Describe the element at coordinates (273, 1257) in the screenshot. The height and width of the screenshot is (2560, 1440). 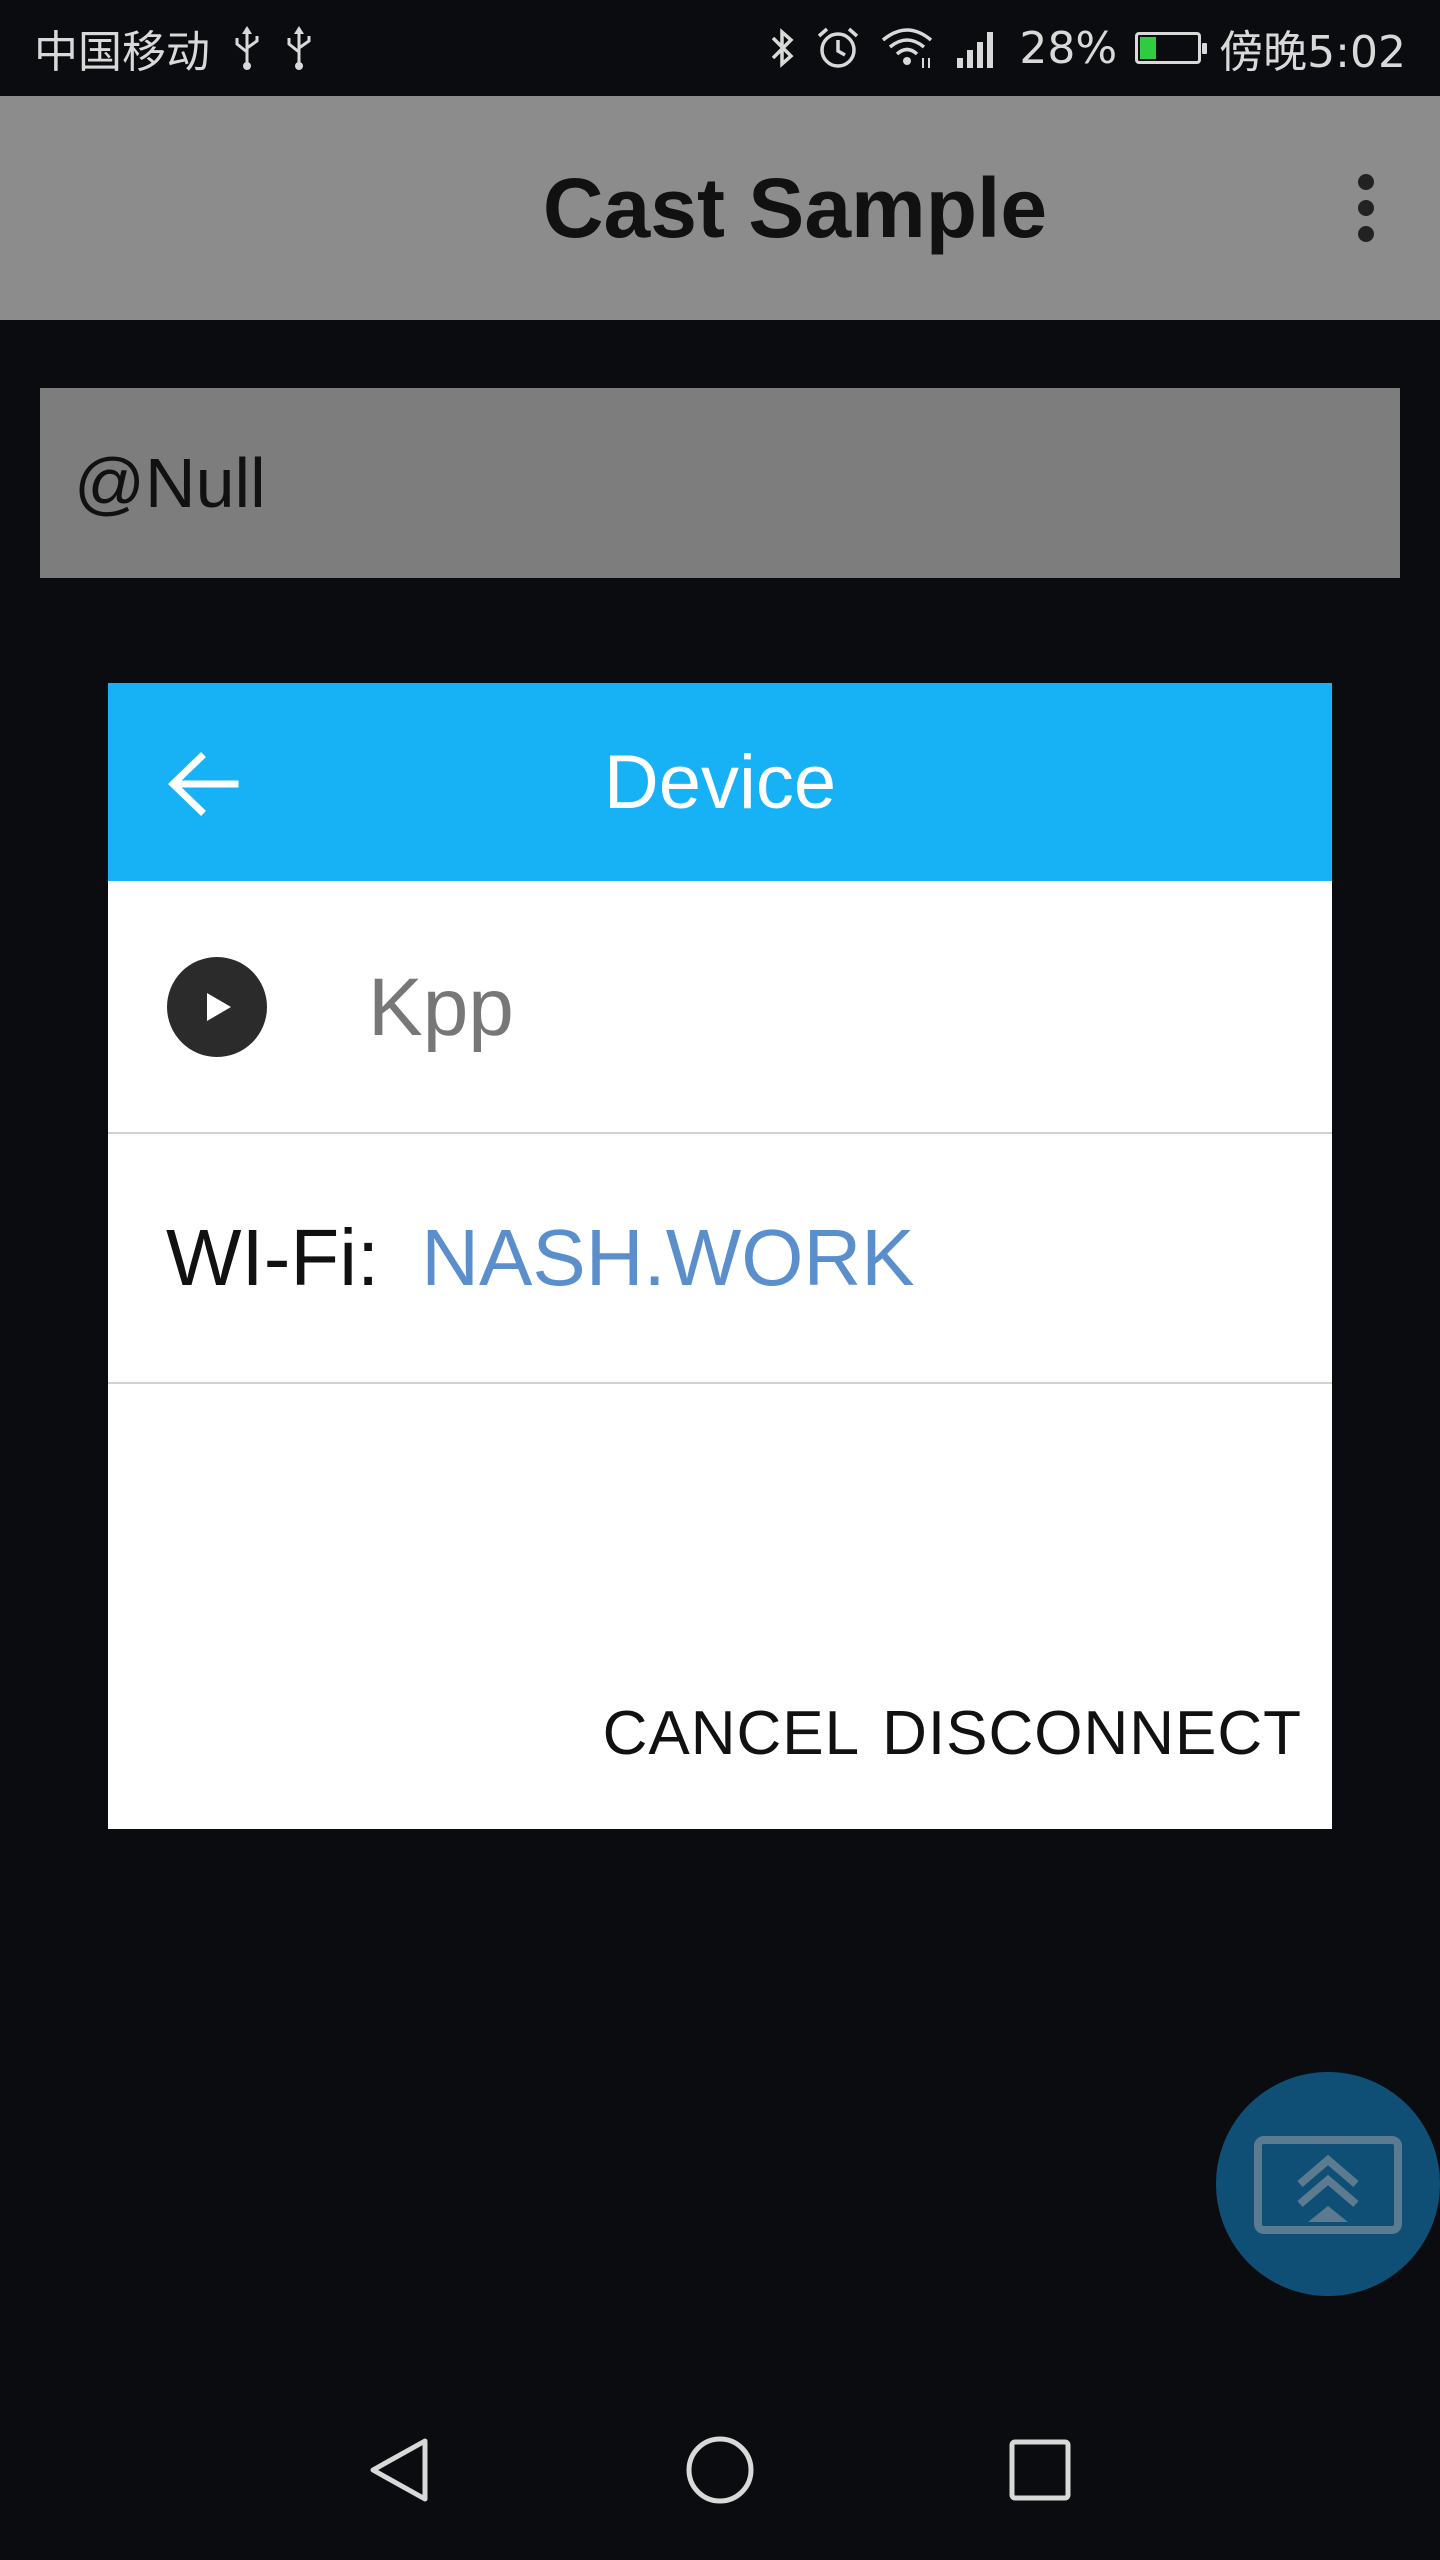
I see `wifi-label: WI-Fi:` at that location.